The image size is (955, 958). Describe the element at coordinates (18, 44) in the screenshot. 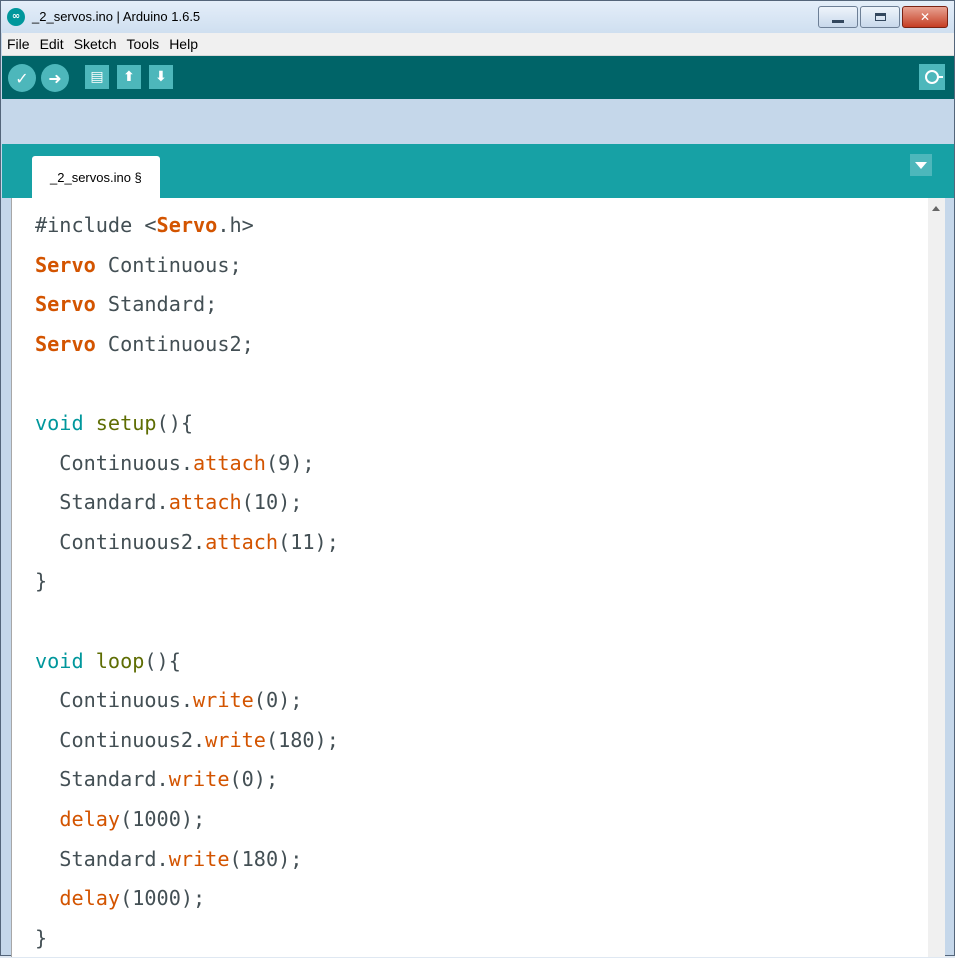

I see `menu-file: File` at that location.